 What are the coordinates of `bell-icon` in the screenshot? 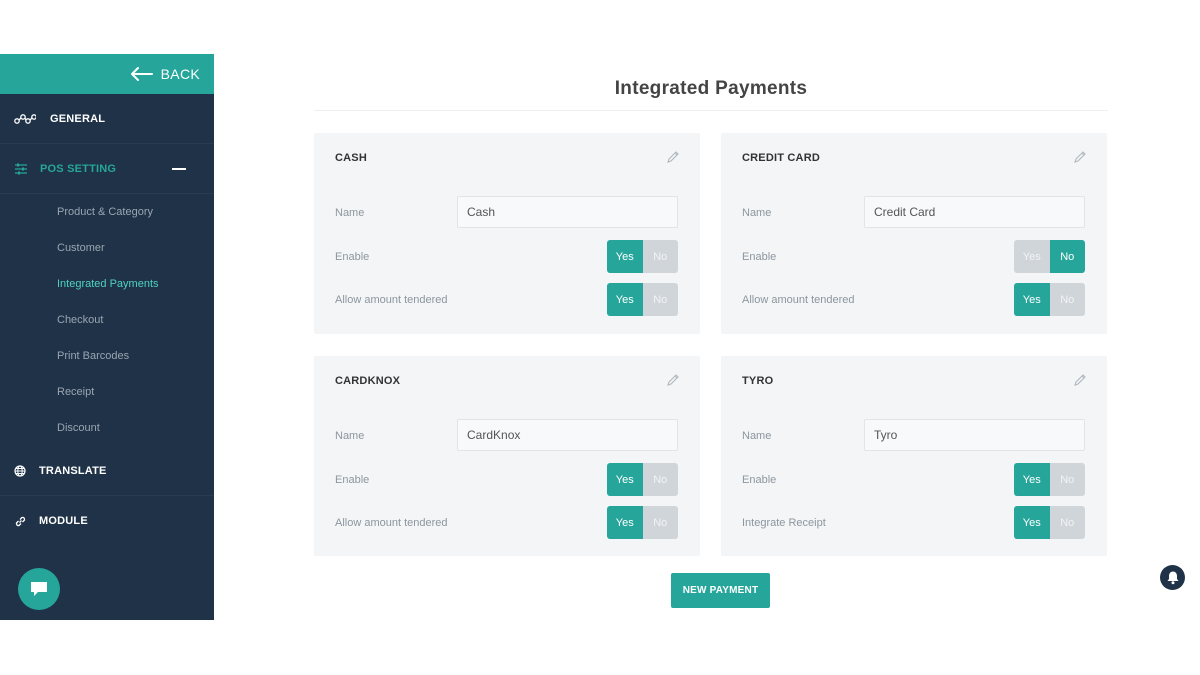 It's located at (1172, 578).